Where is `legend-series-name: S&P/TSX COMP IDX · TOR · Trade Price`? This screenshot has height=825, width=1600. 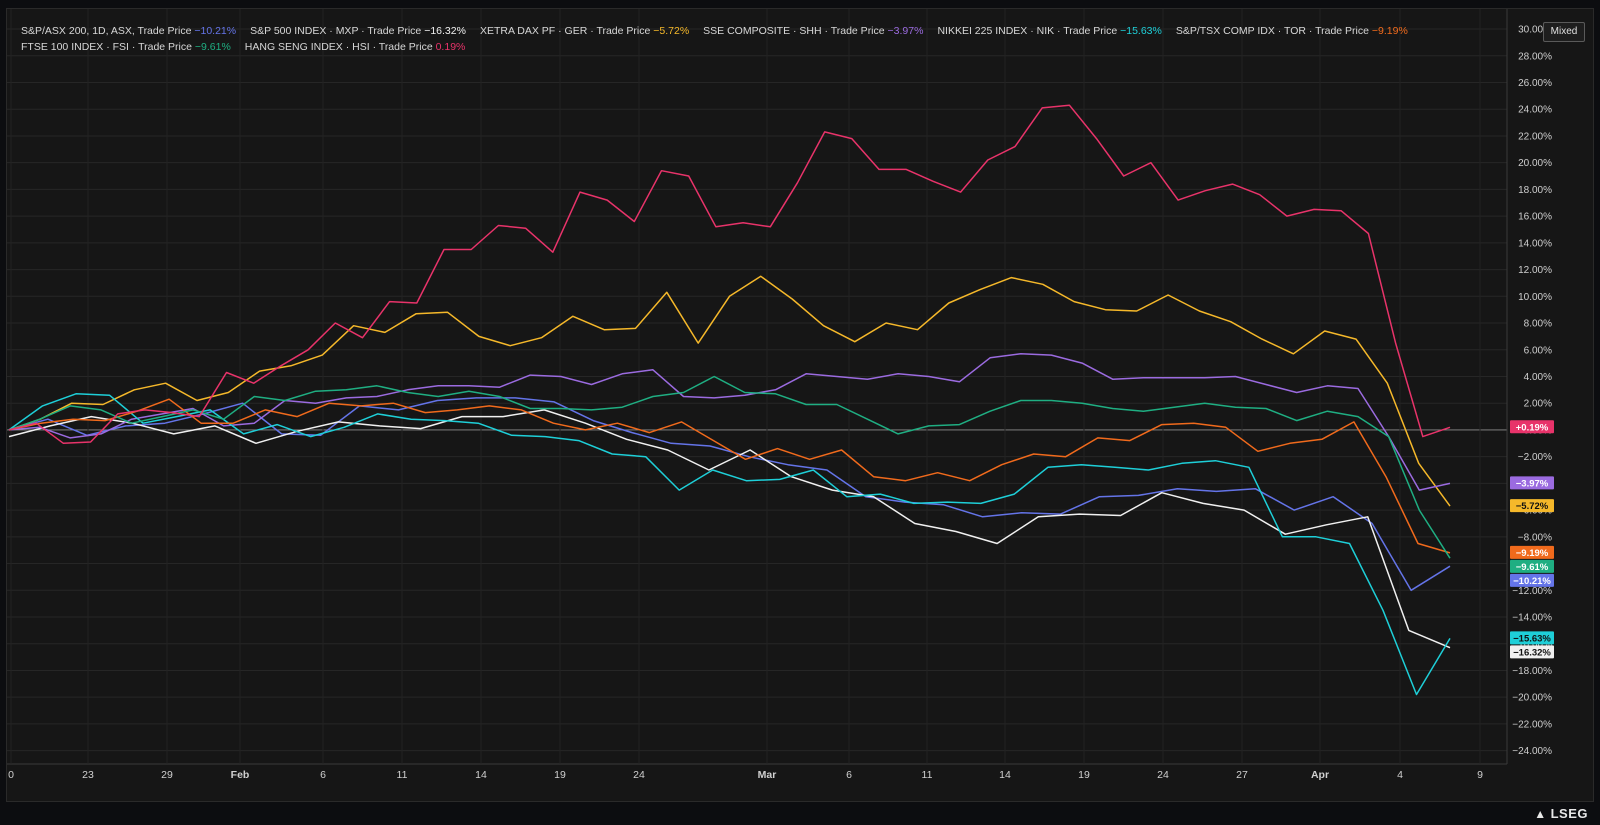
legend-series-name: S&P/TSX COMP IDX · TOR · Trade Price is located at coordinates (1273, 31).